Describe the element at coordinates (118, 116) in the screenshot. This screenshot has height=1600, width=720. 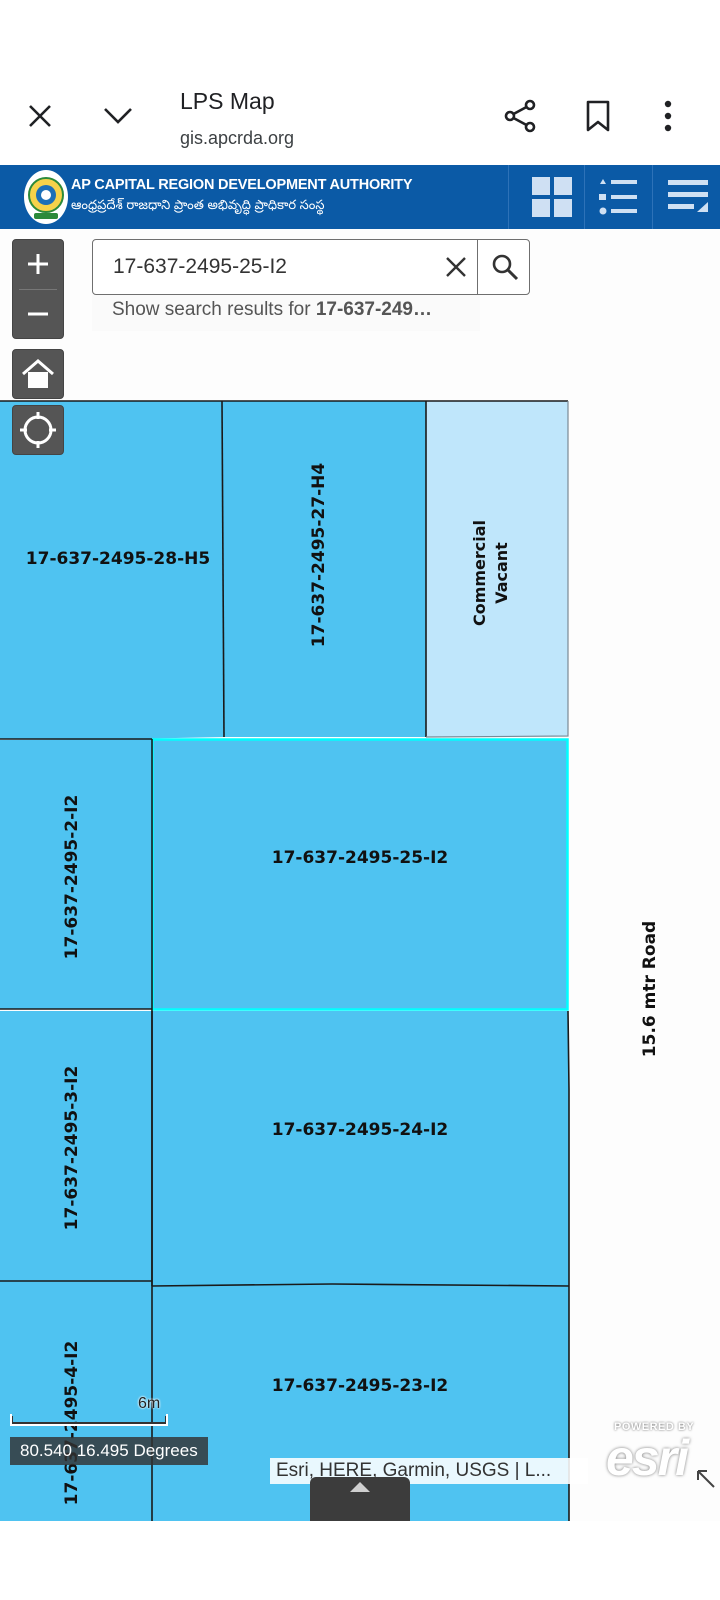
I see `chevron-down-icon` at that location.